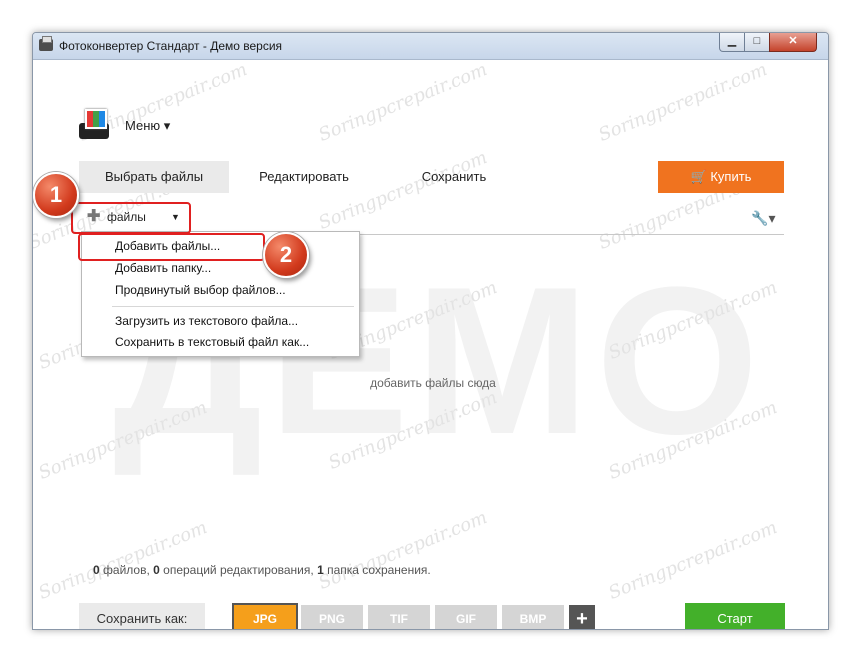 This screenshot has width=859, height=663. I want to click on buy-button: 🛒 Купить, so click(721, 177).